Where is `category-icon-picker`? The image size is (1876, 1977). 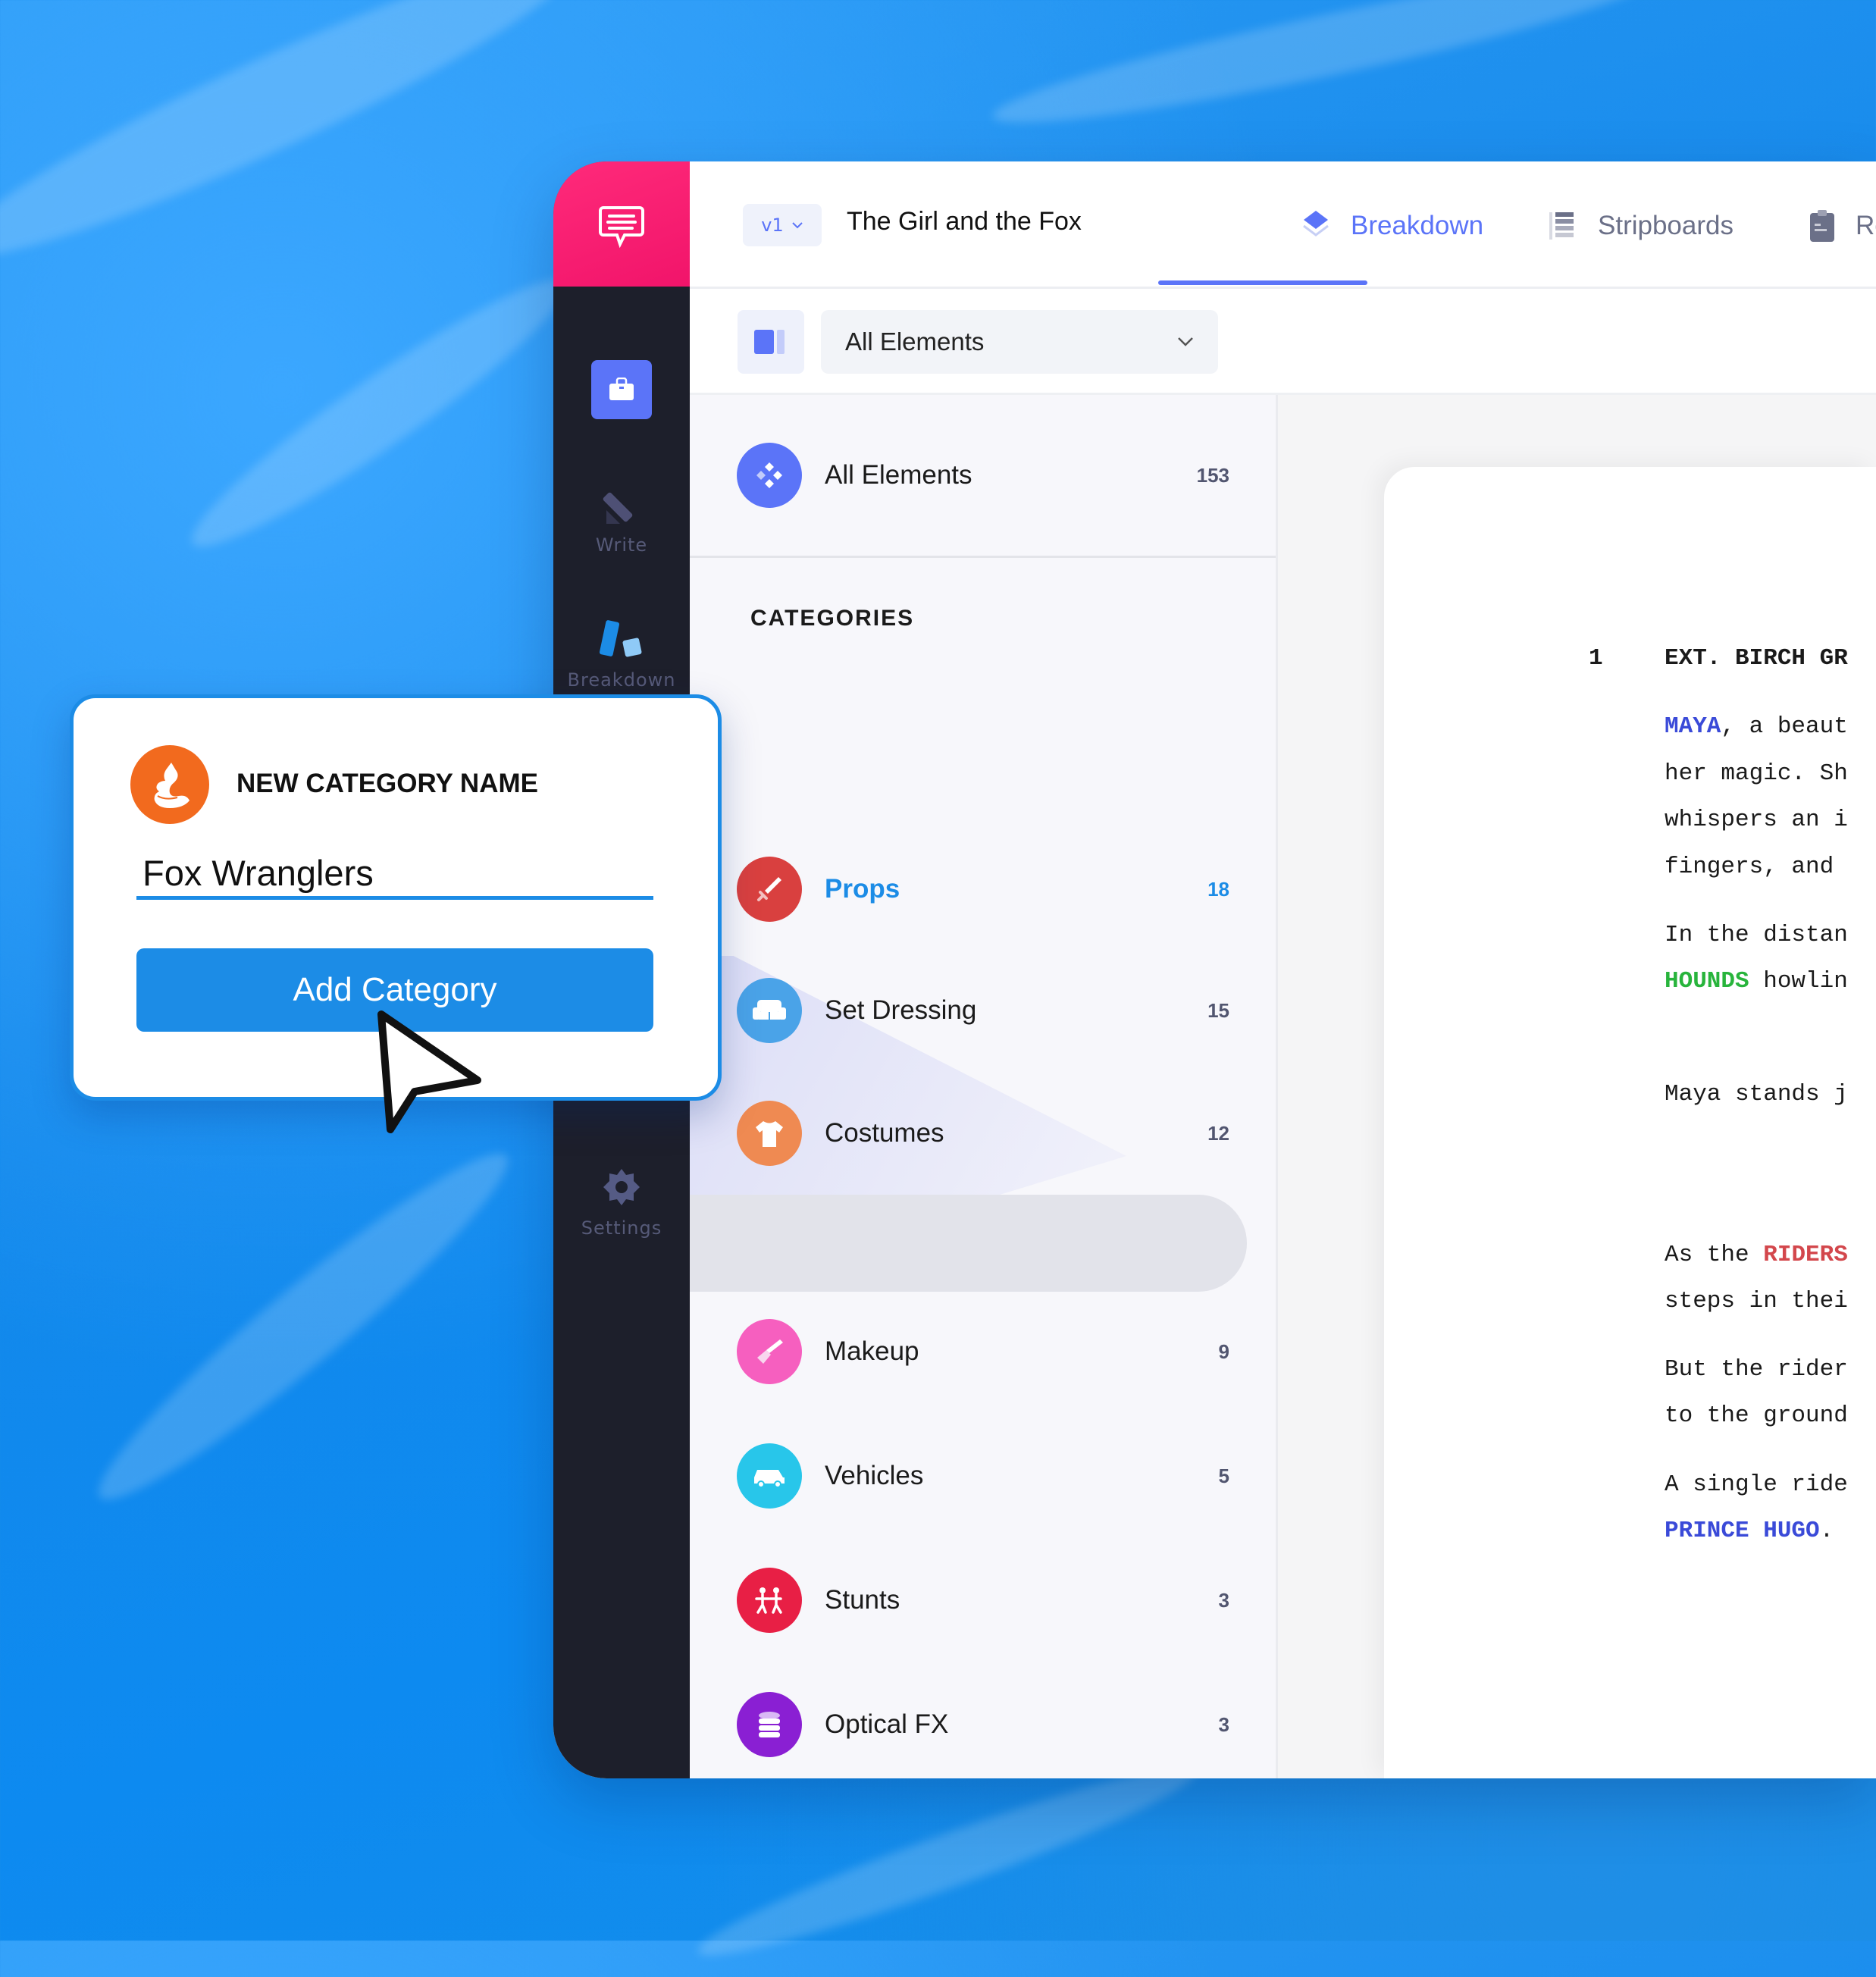
category-icon-picker is located at coordinates (169, 784).